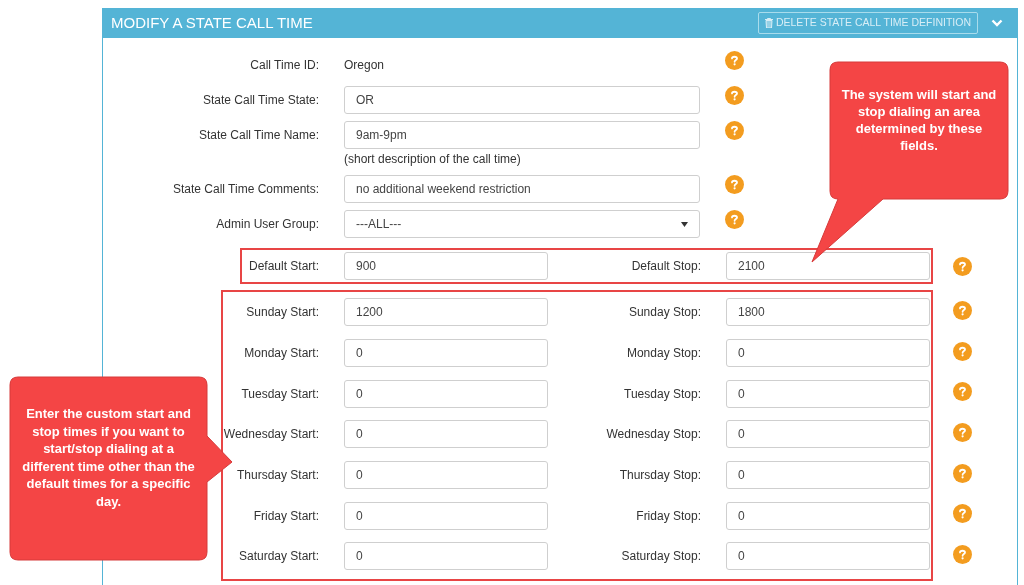  Describe the element at coordinates (668, 516) in the screenshot. I see `field-label: Friday Stop:` at that location.